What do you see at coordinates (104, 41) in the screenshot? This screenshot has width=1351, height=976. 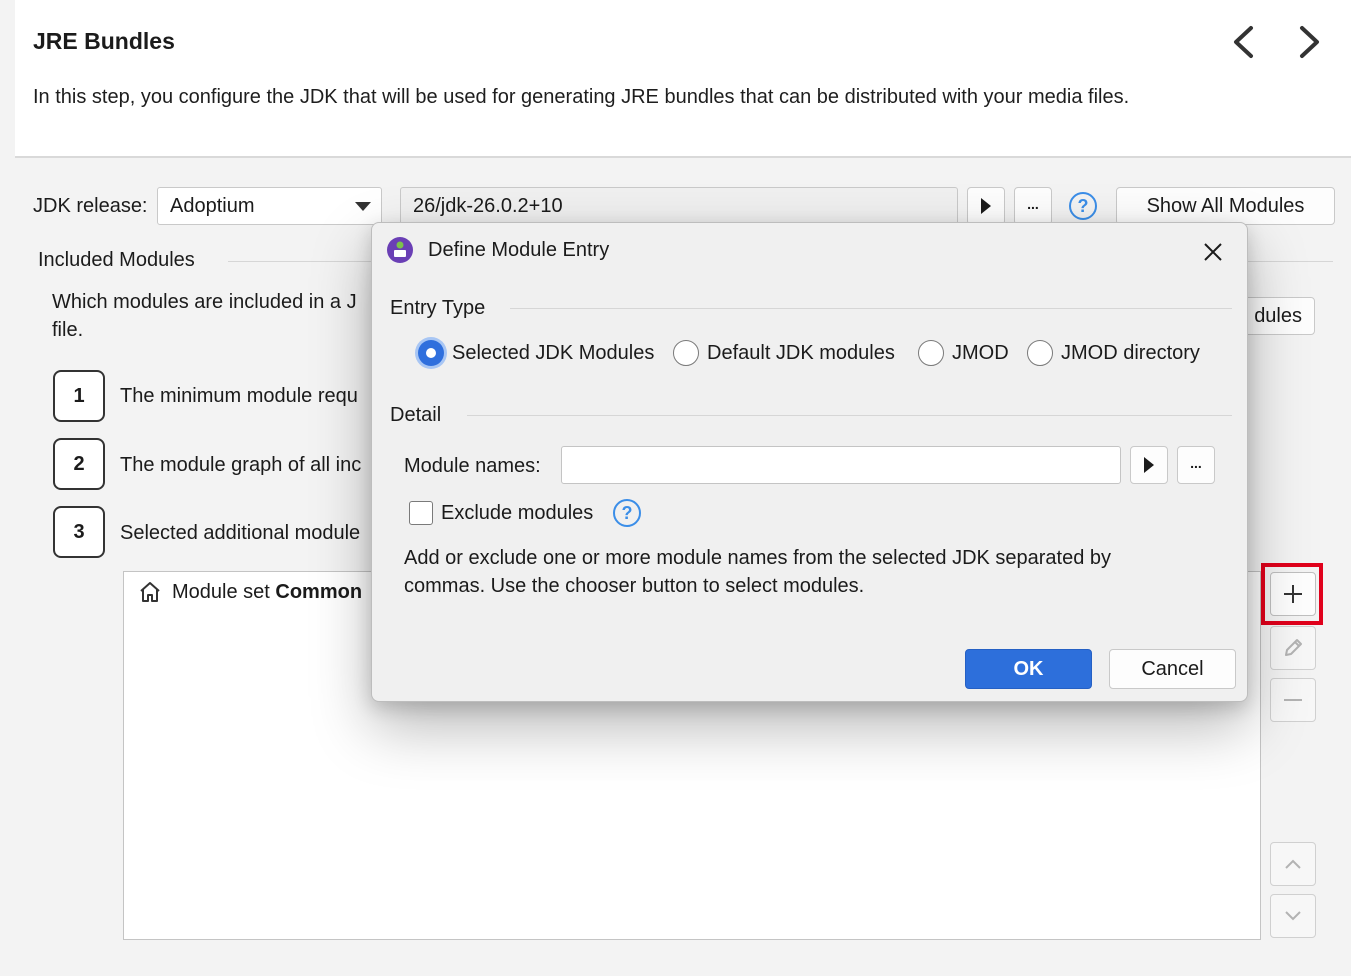 I see `page-title: JRE Bundles` at bounding box center [104, 41].